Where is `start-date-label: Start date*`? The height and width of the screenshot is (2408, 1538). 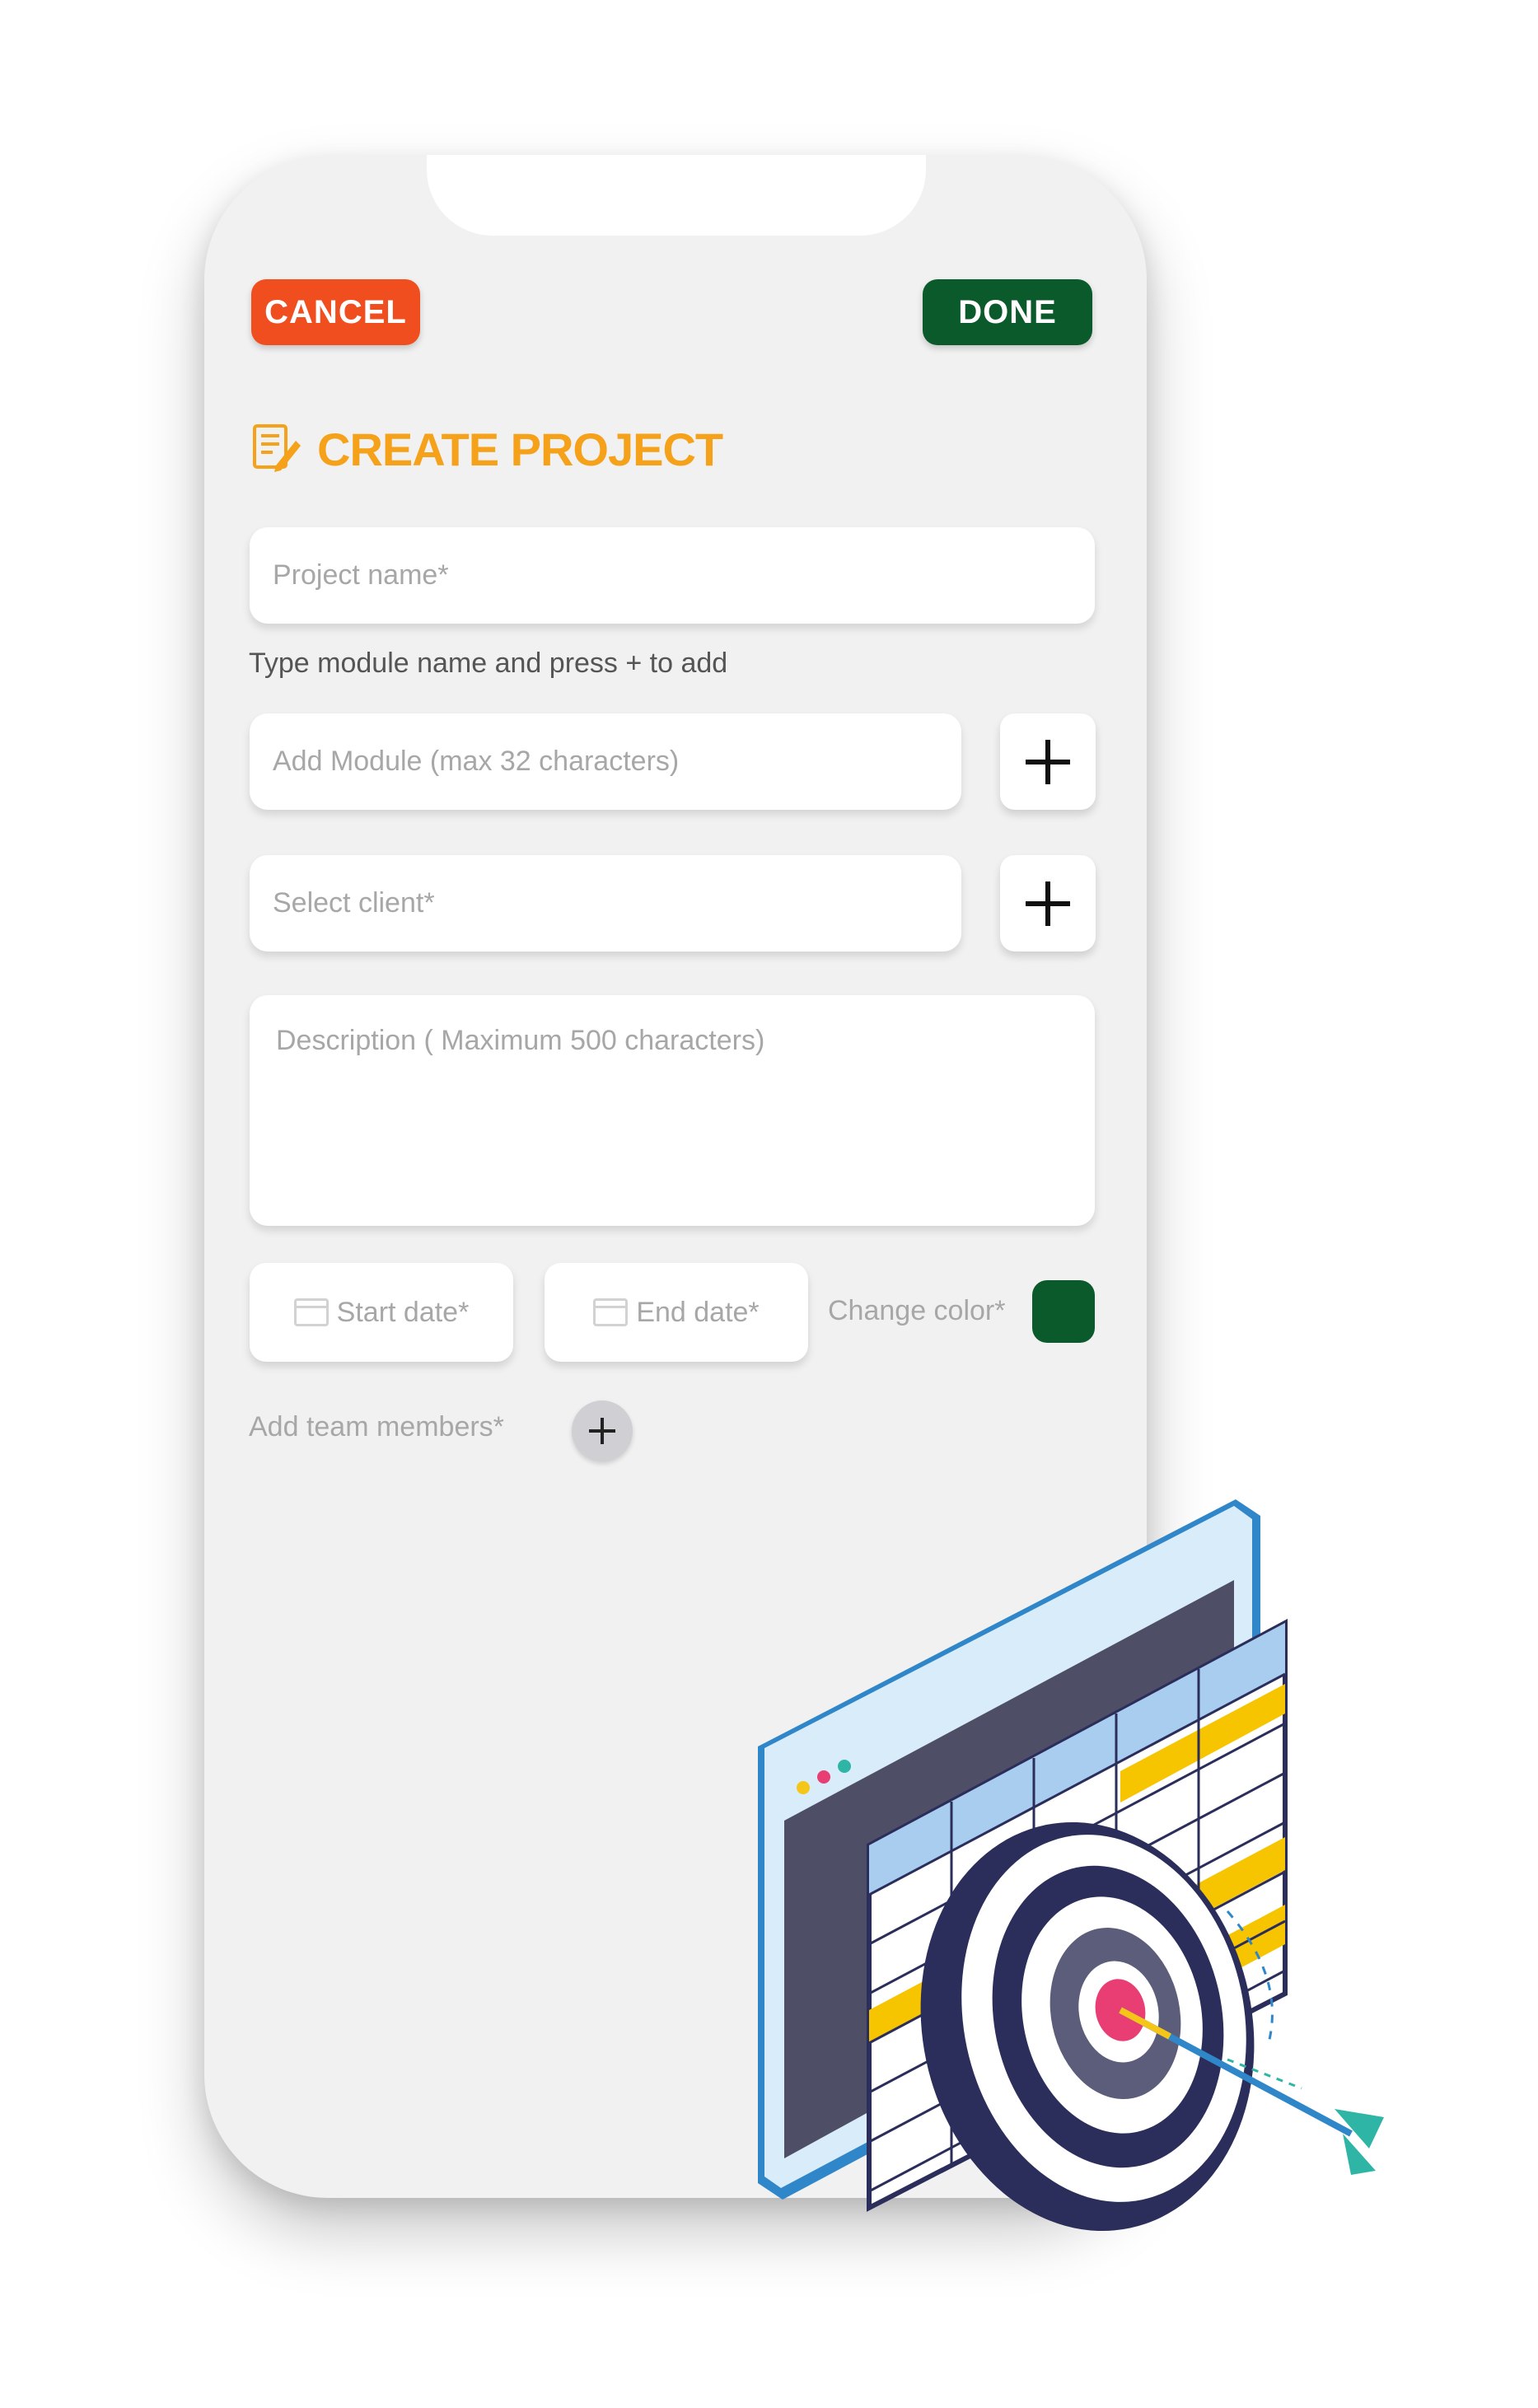
start-date-label: Start date* is located at coordinates (403, 1312).